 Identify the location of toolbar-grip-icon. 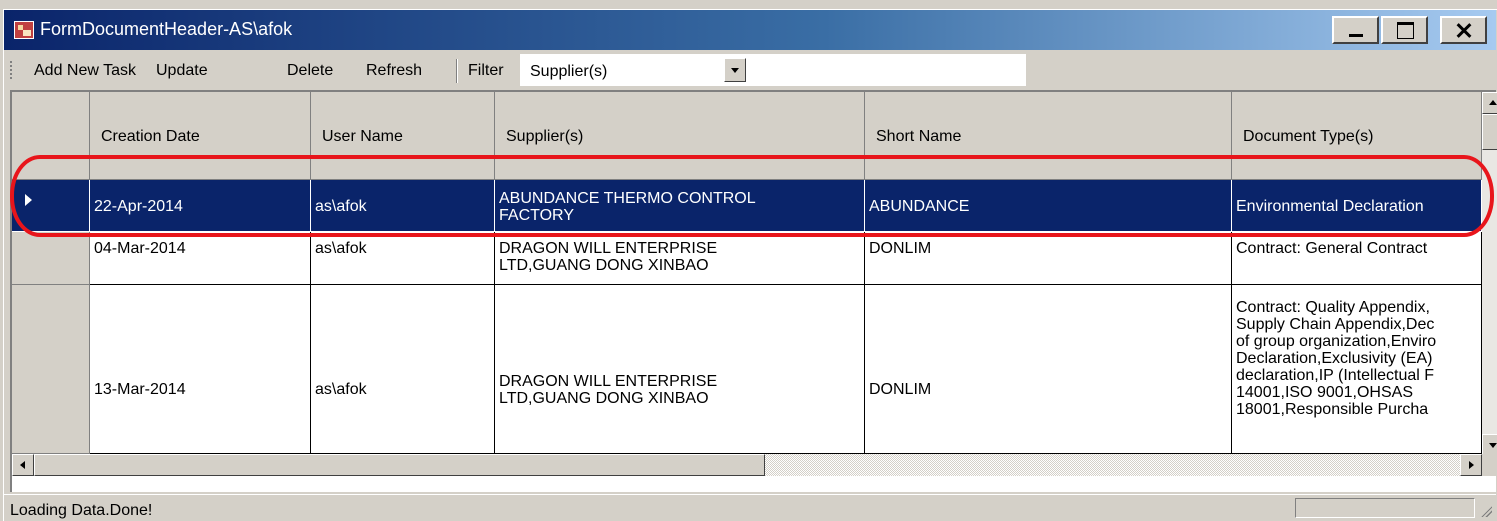
(12, 70).